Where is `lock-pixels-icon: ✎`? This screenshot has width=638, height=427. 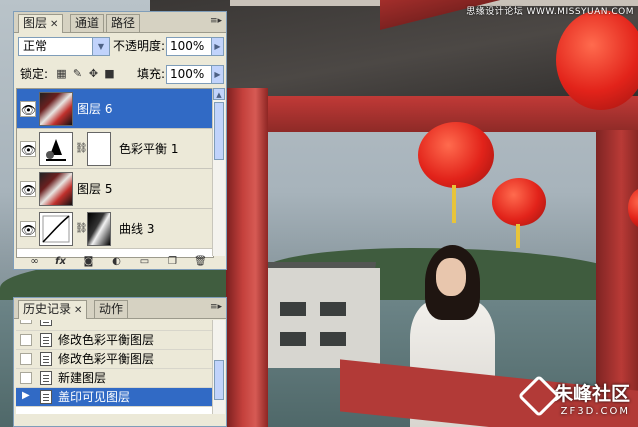
lock-pixels-icon: ✎ is located at coordinates (77, 73).